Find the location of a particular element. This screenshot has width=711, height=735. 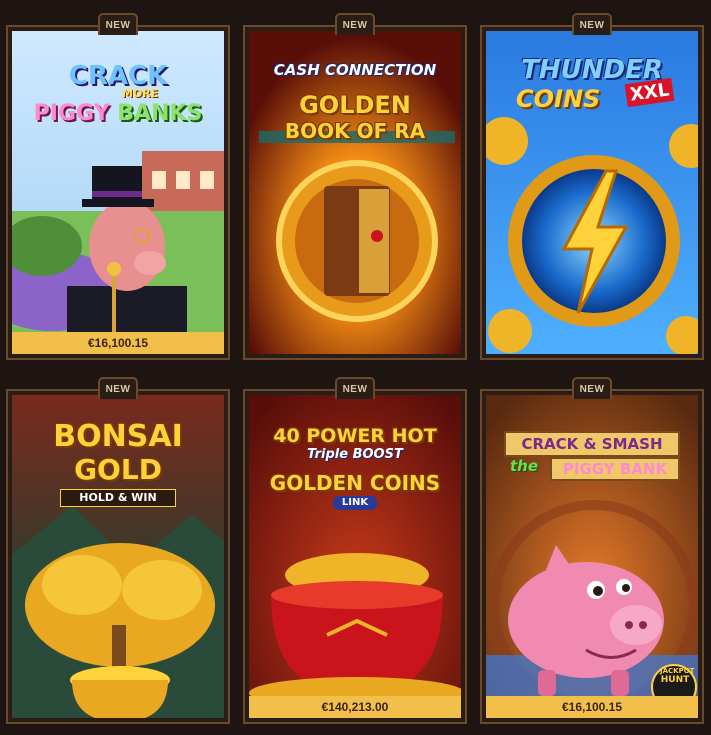

game-card-golden-book-of-ra: NEW CASH CONNECTION GOLDEN BOOK OF RA is located at coordinates (355, 186).